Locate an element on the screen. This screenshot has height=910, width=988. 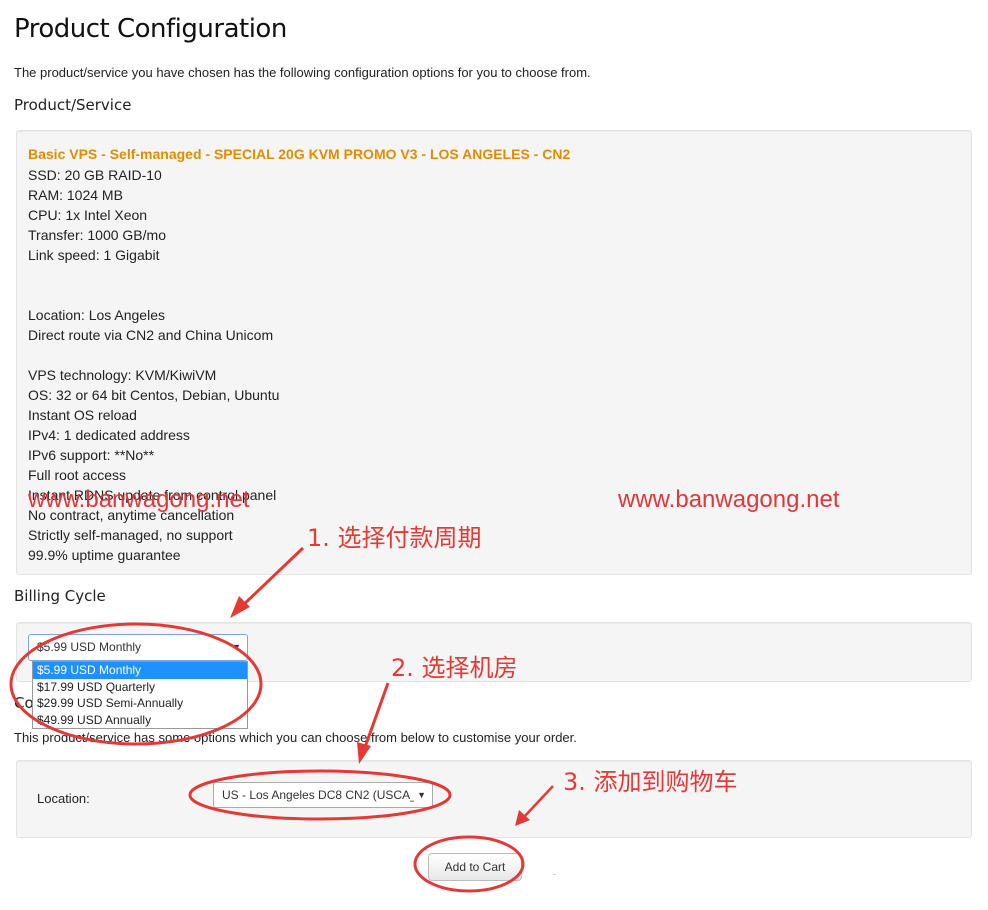
billing-cycle-select: $5.99 USD Monthly ▼ is located at coordinates (138, 647).